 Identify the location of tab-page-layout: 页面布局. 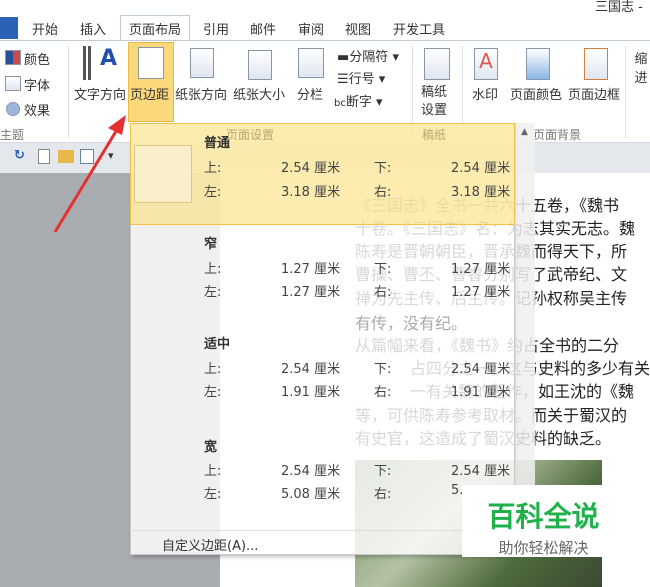
(155, 28).